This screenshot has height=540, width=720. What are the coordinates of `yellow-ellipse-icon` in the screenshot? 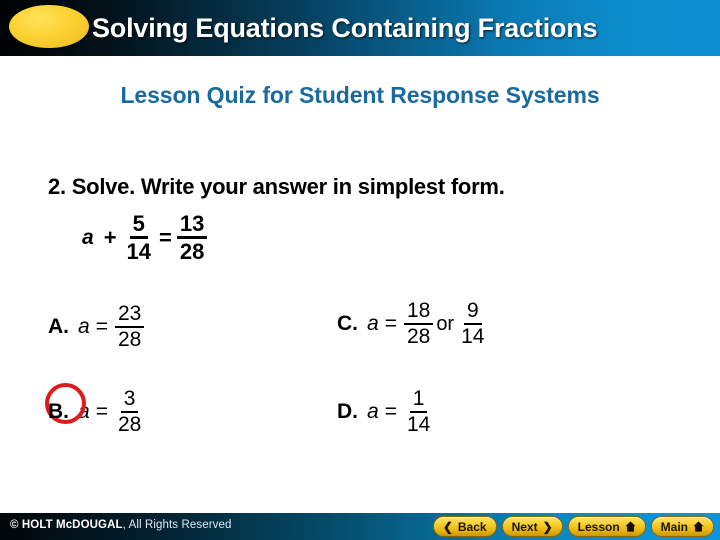 It's located at (49, 26).